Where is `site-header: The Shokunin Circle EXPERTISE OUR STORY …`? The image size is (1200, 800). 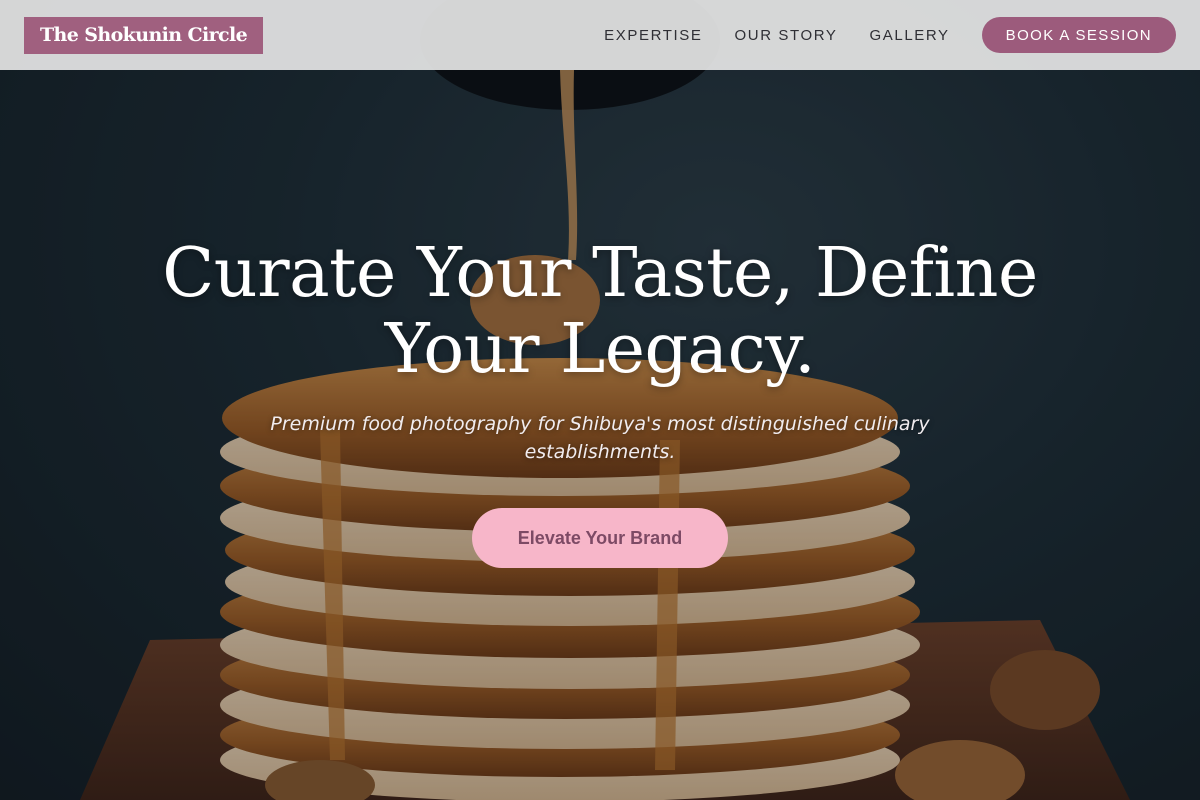
site-header: The Shokunin Circle EXPERTISE OUR STORY … is located at coordinates (600, 35).